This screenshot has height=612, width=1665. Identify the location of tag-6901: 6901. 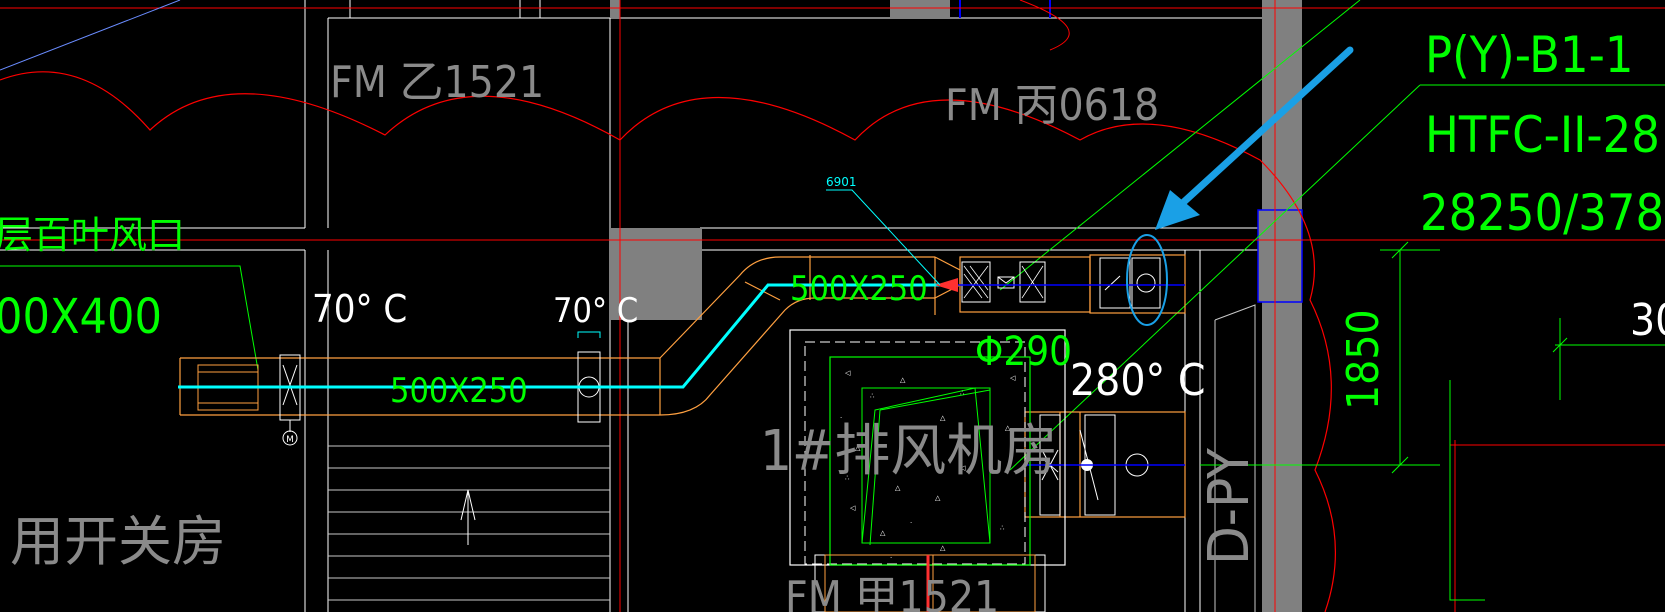
(841, 182).